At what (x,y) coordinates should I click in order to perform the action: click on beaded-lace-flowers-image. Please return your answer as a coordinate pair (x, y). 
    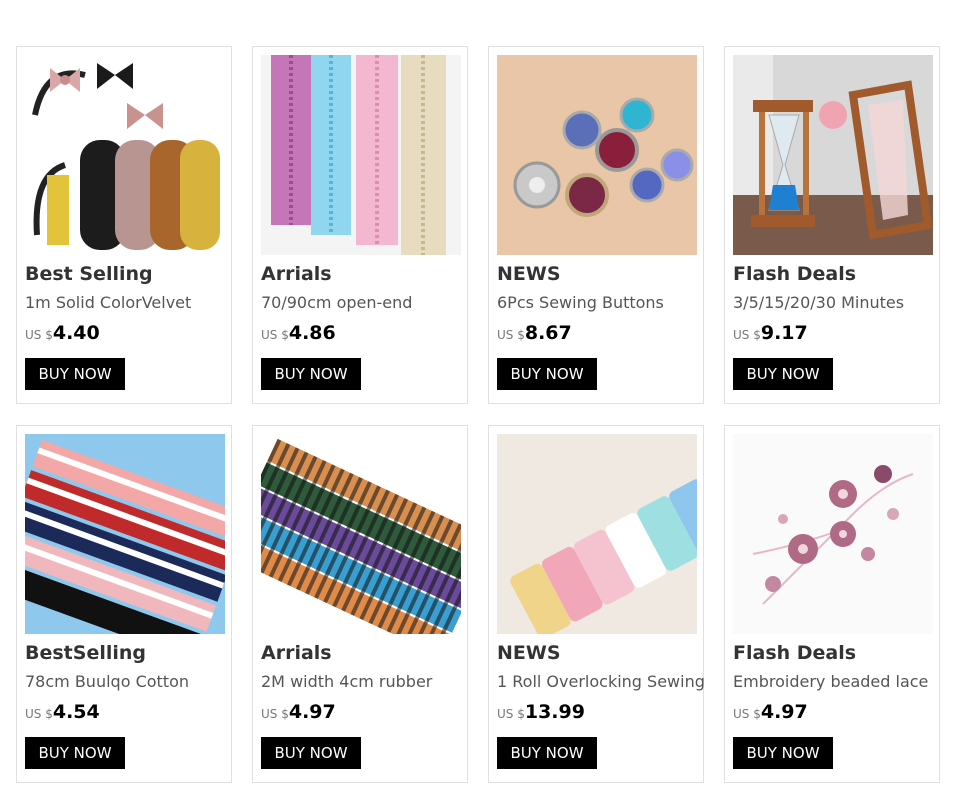
    Looking at the image, I should click on (833, 534).